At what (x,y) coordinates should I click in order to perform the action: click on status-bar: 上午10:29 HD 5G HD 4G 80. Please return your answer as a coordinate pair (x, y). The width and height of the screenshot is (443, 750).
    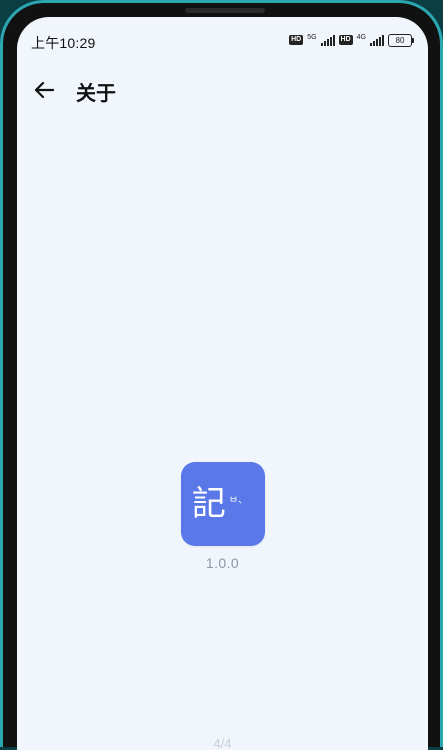
    Looking at the image, I should click on (222, 39).